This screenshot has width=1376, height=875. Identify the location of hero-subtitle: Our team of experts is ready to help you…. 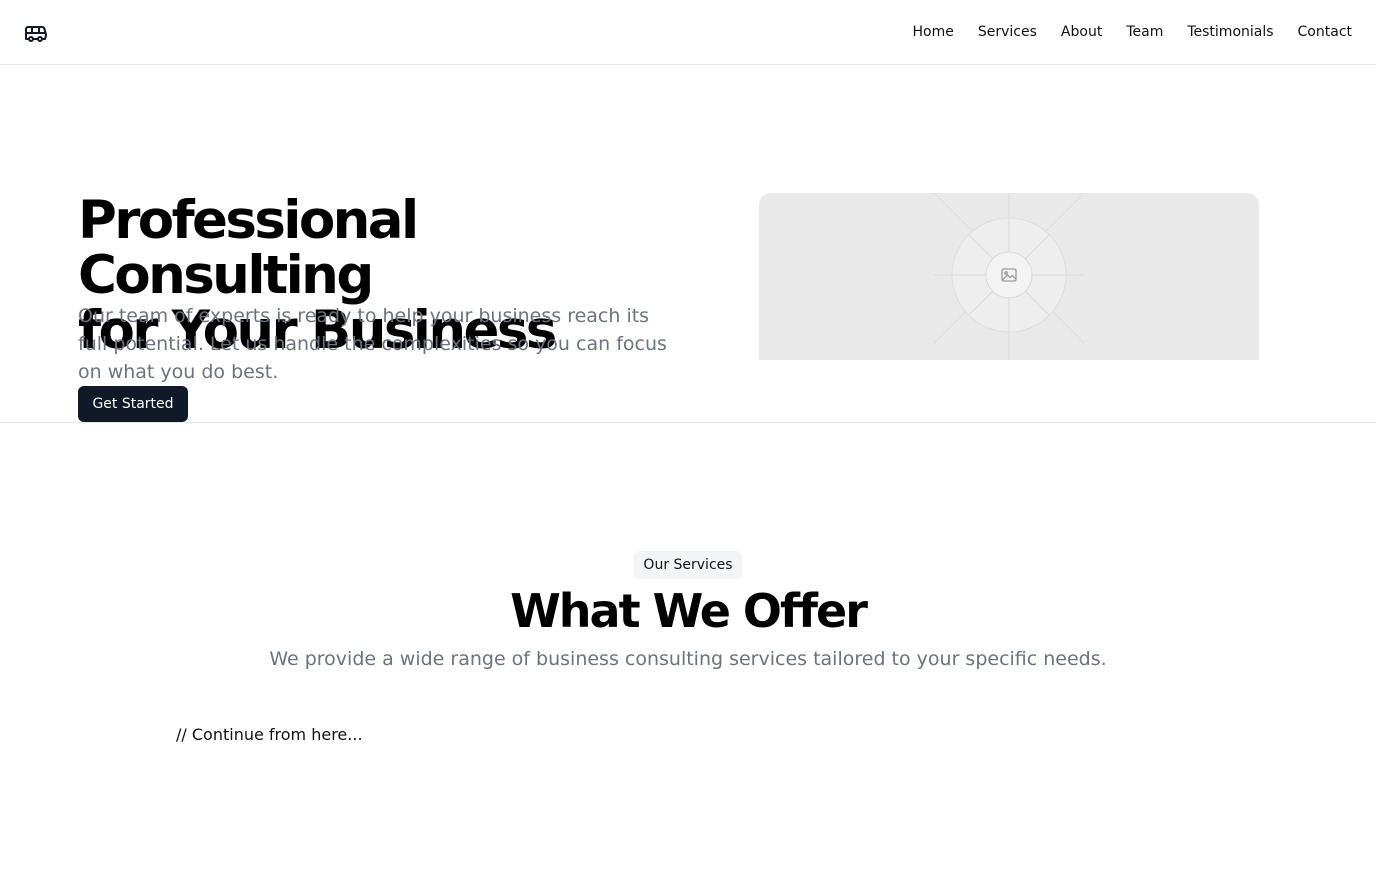
(372, 344).